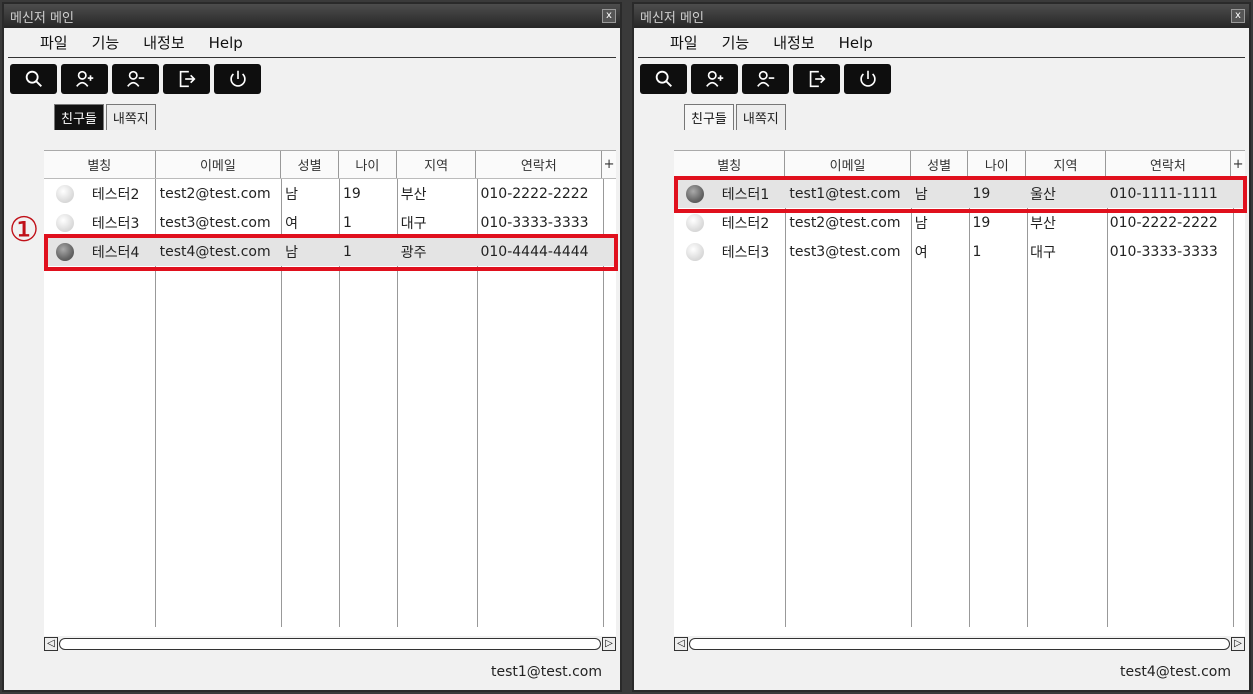 The image size is (1253, 694). What do you see at coordinates (1163, 251) in the screenshot?
I see `cell-phone: 010-3333-3333` at bounding box center [1163, 251].